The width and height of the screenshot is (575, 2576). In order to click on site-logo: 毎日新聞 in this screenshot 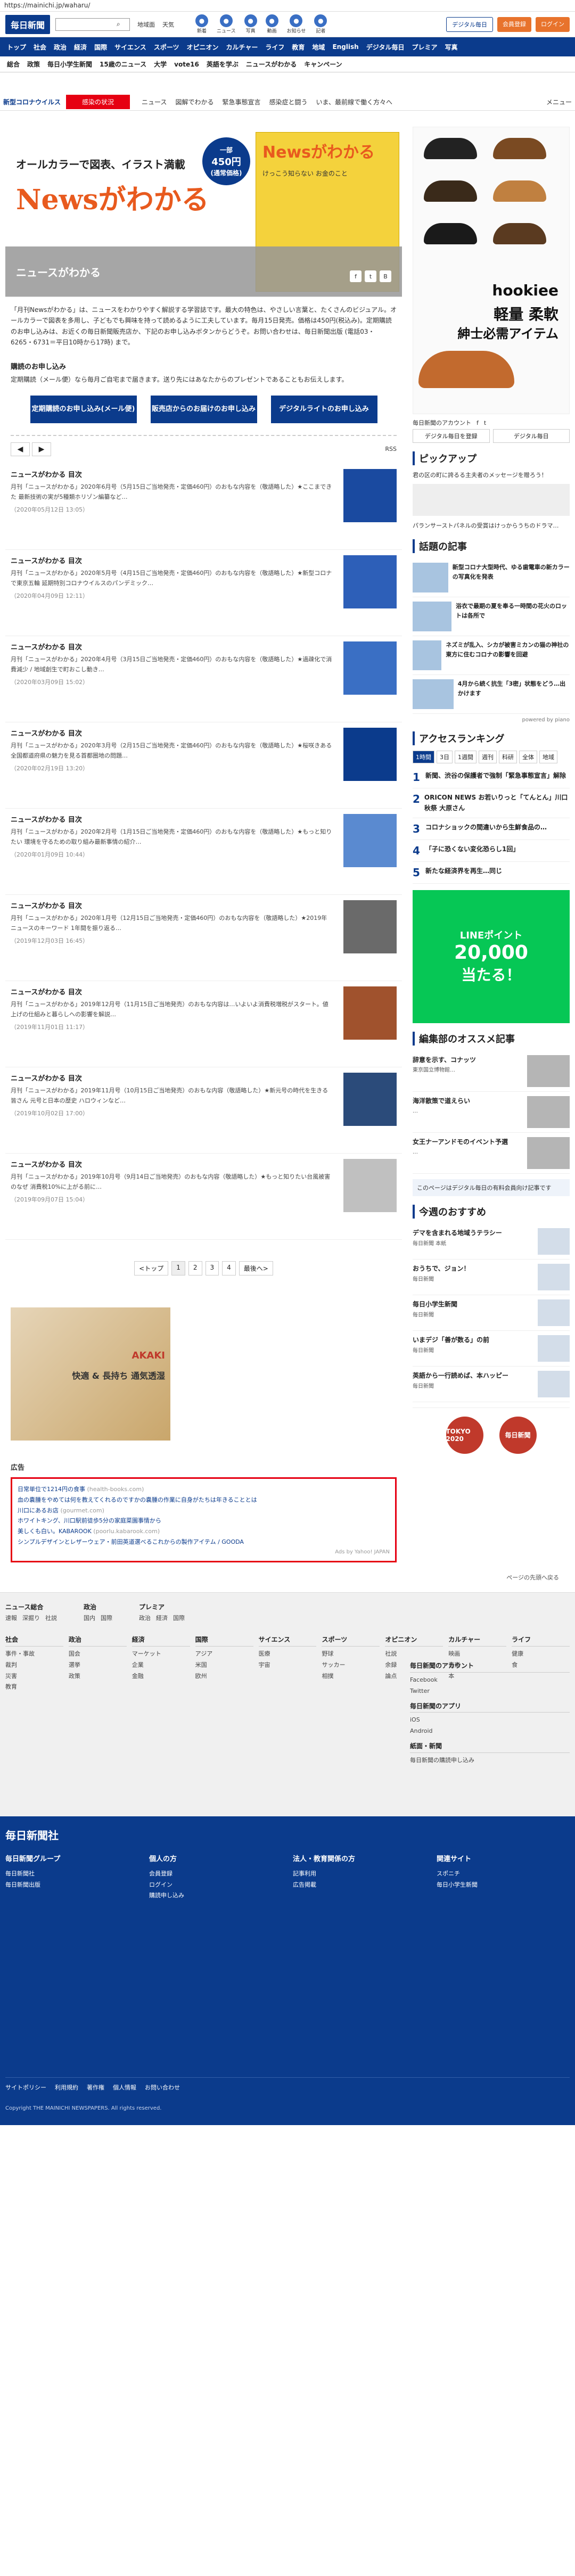, I will do `click(28, 24)`.